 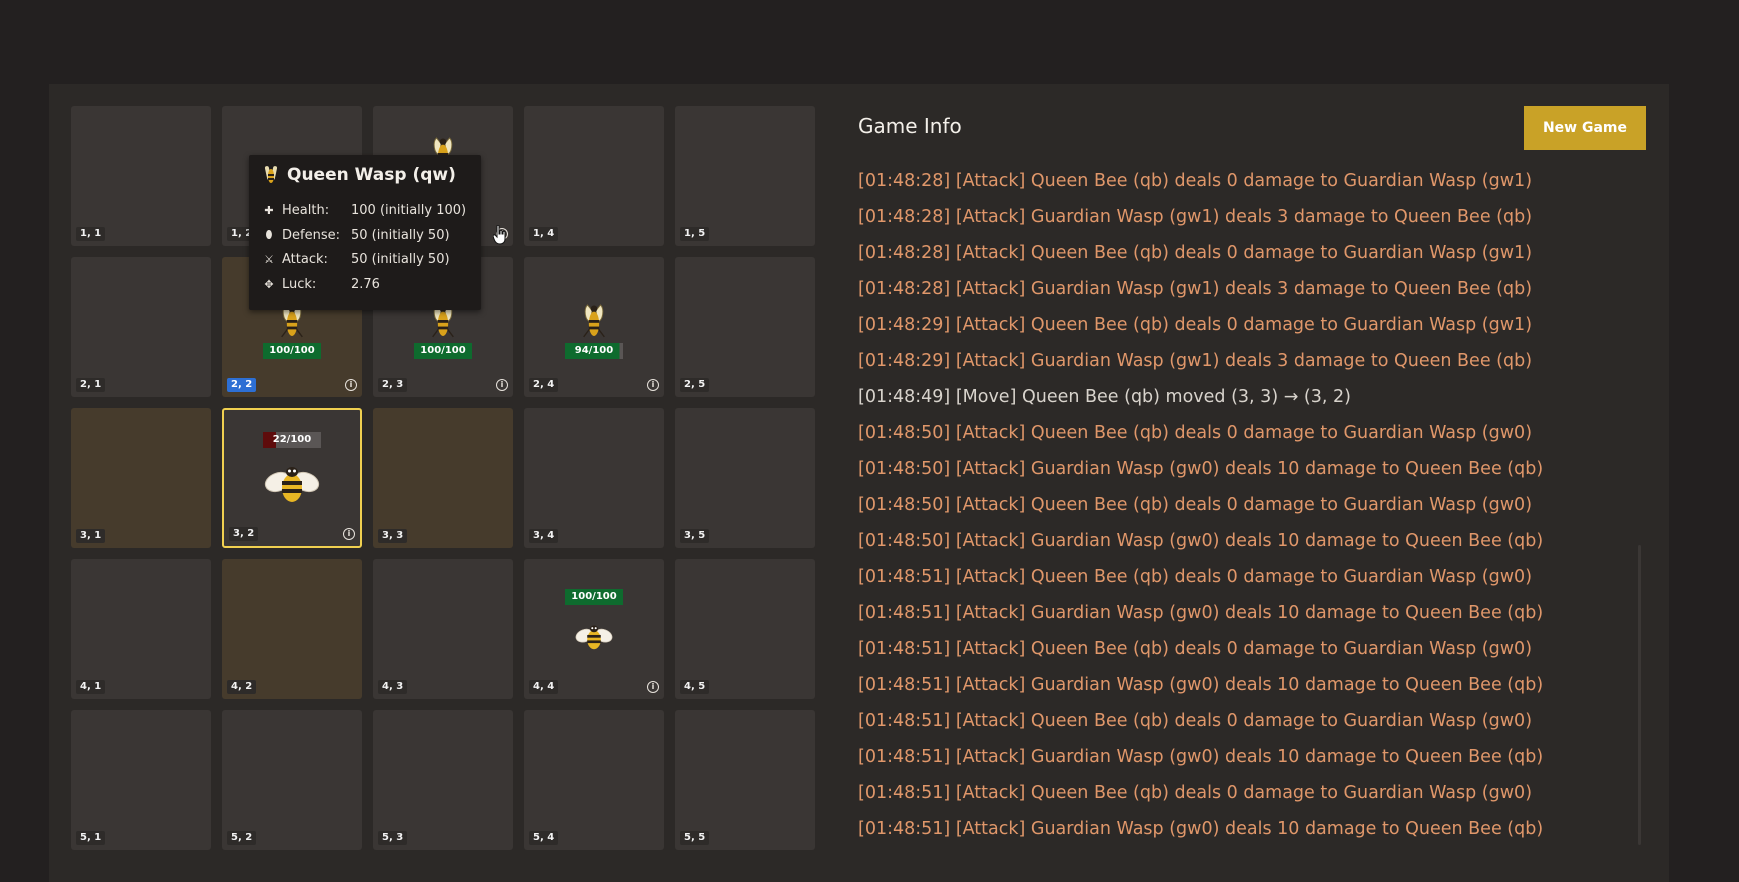 I want to click on board-cell: 1, 4, so click(x=594, y=176).